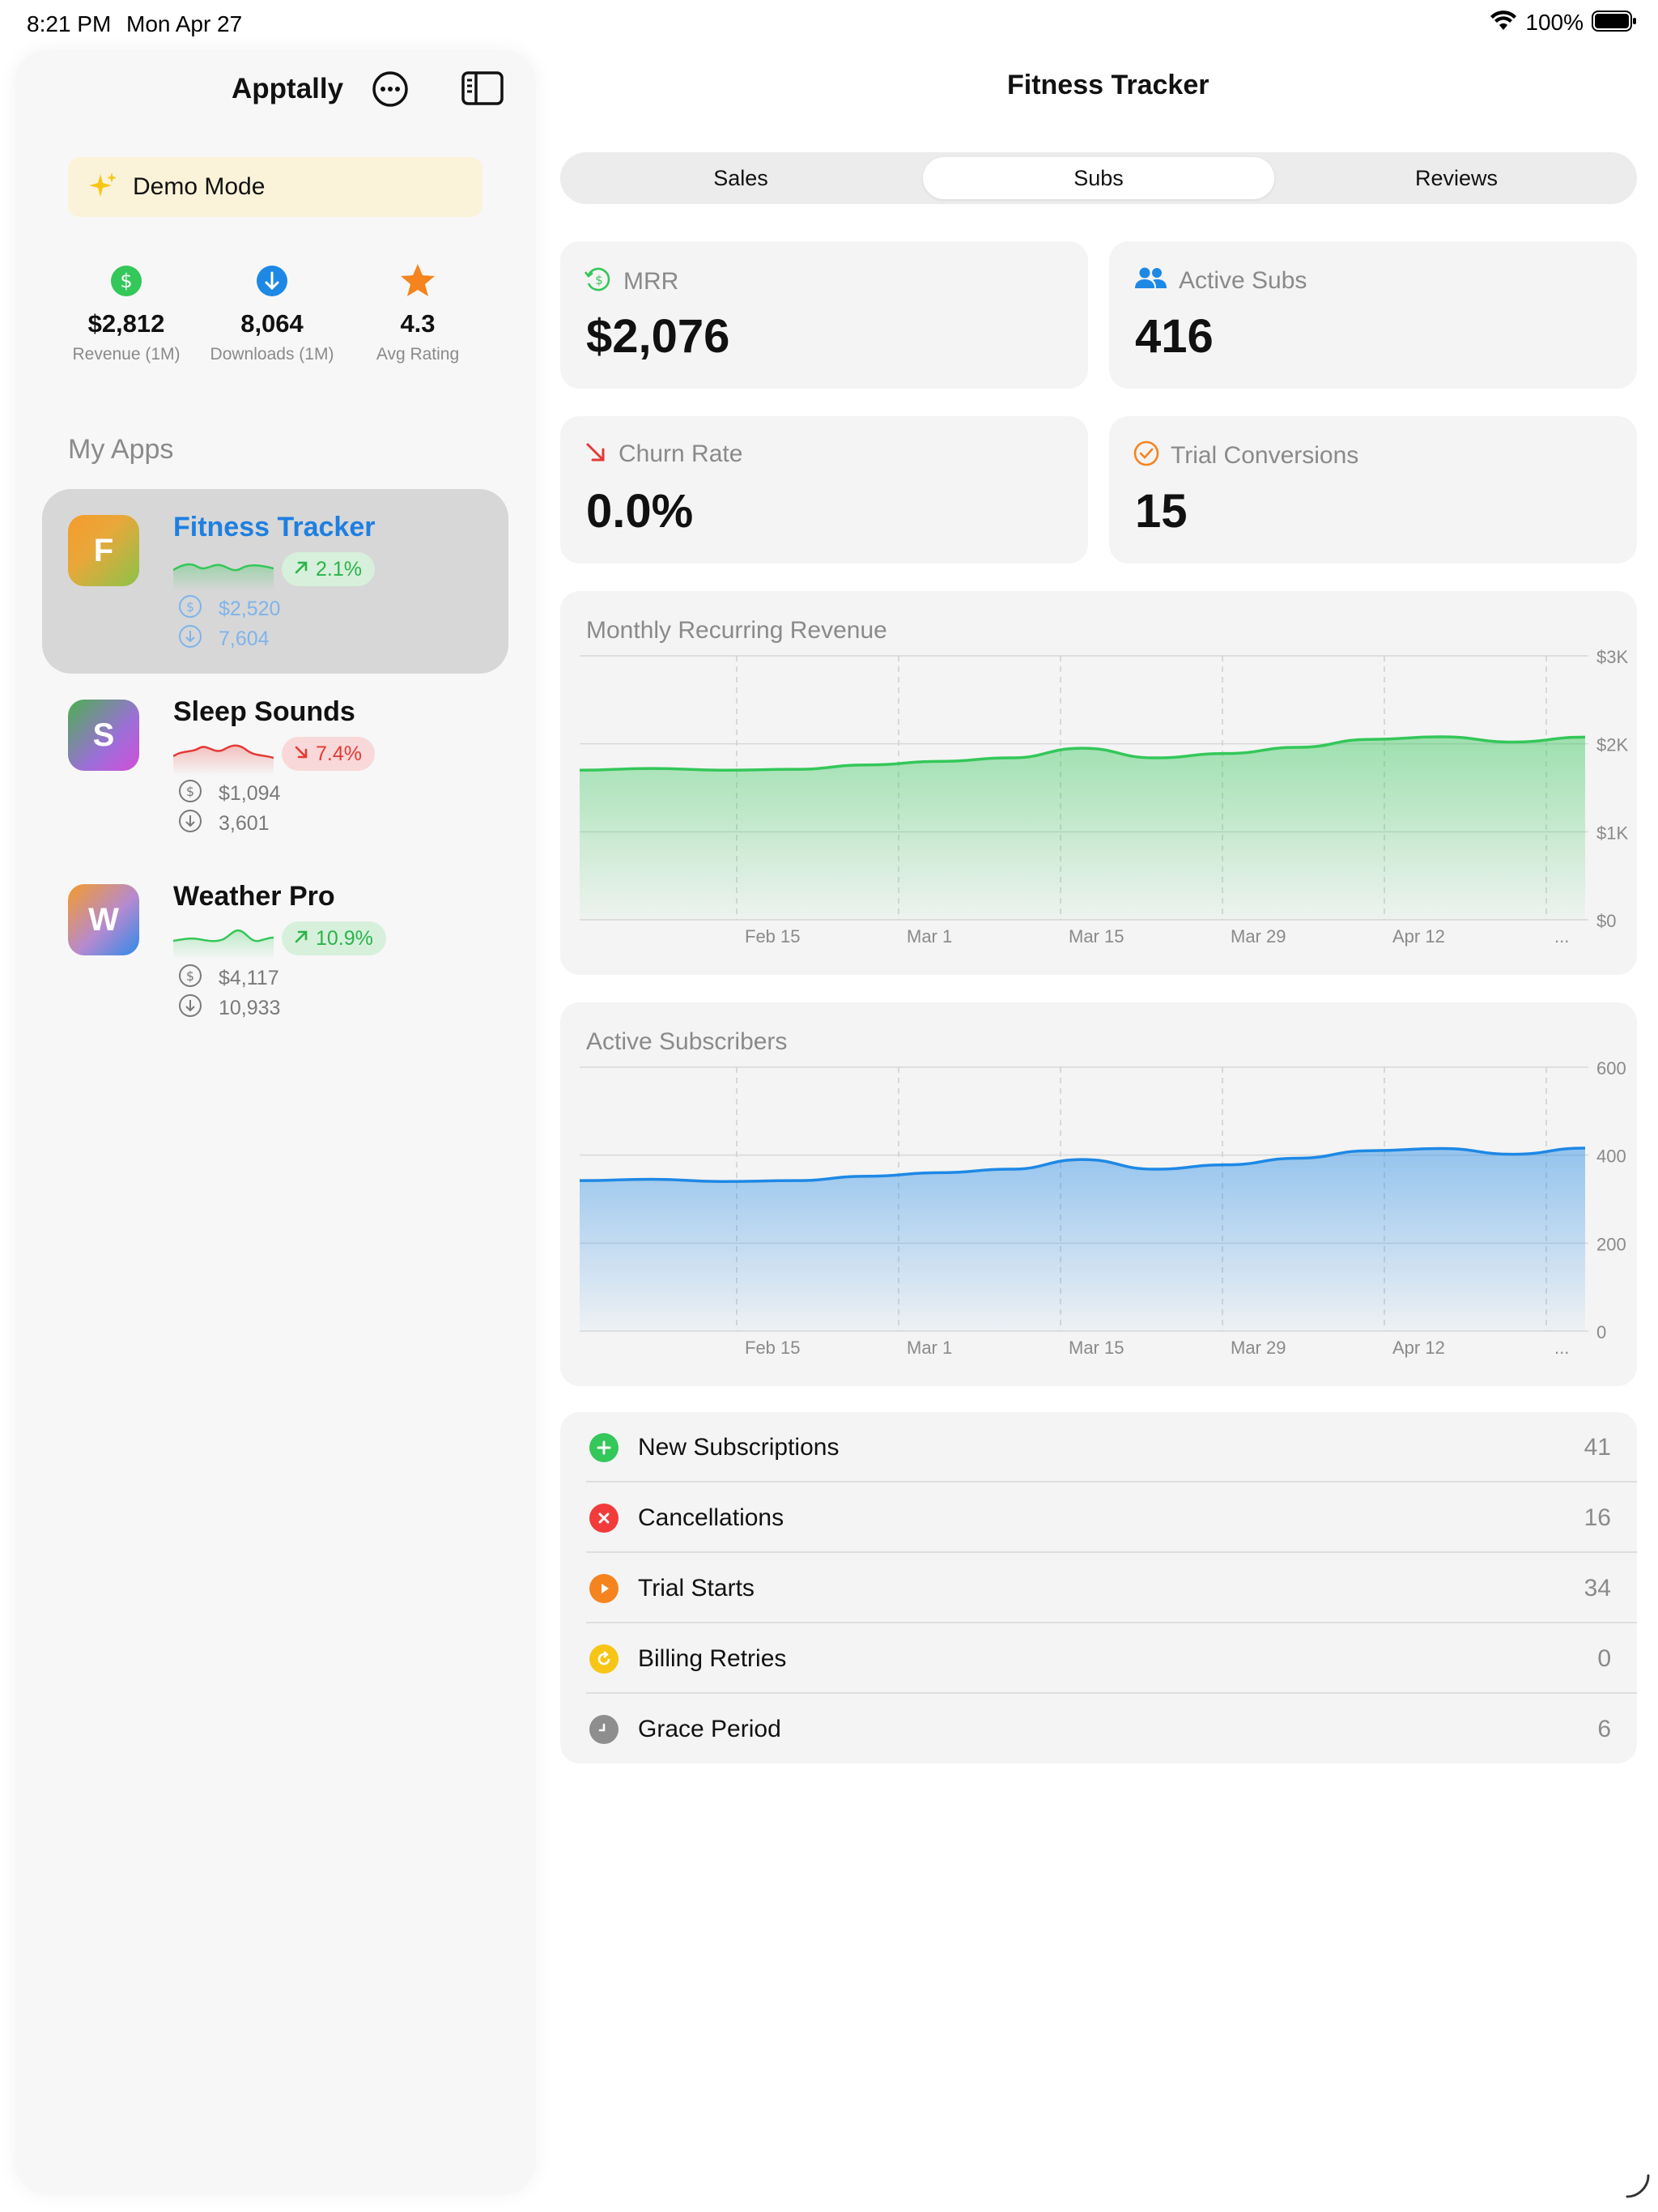 Image resolution: width=1658 pixels, height=2212 pixels. Describe the element at coordinates (658, 337) in the screenshot. I see `metric-value: $2,076` at that location.